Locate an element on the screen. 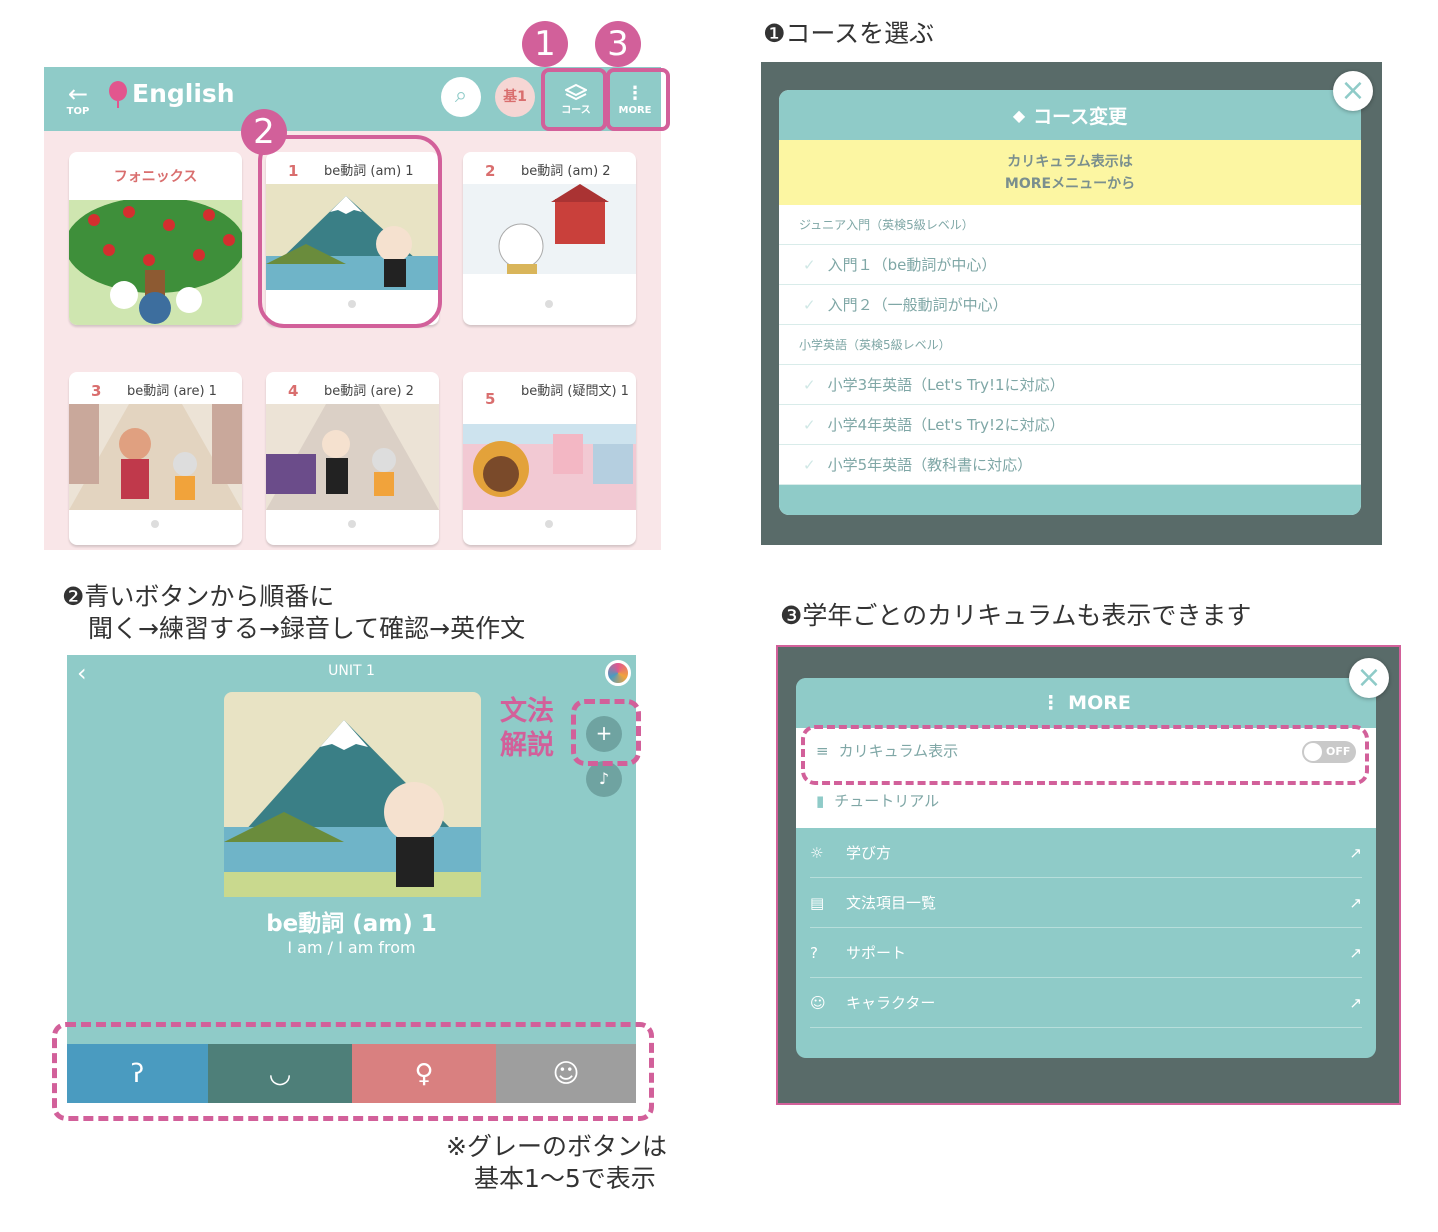  search-icon: ⌕ is located at coordinates (461, 95).